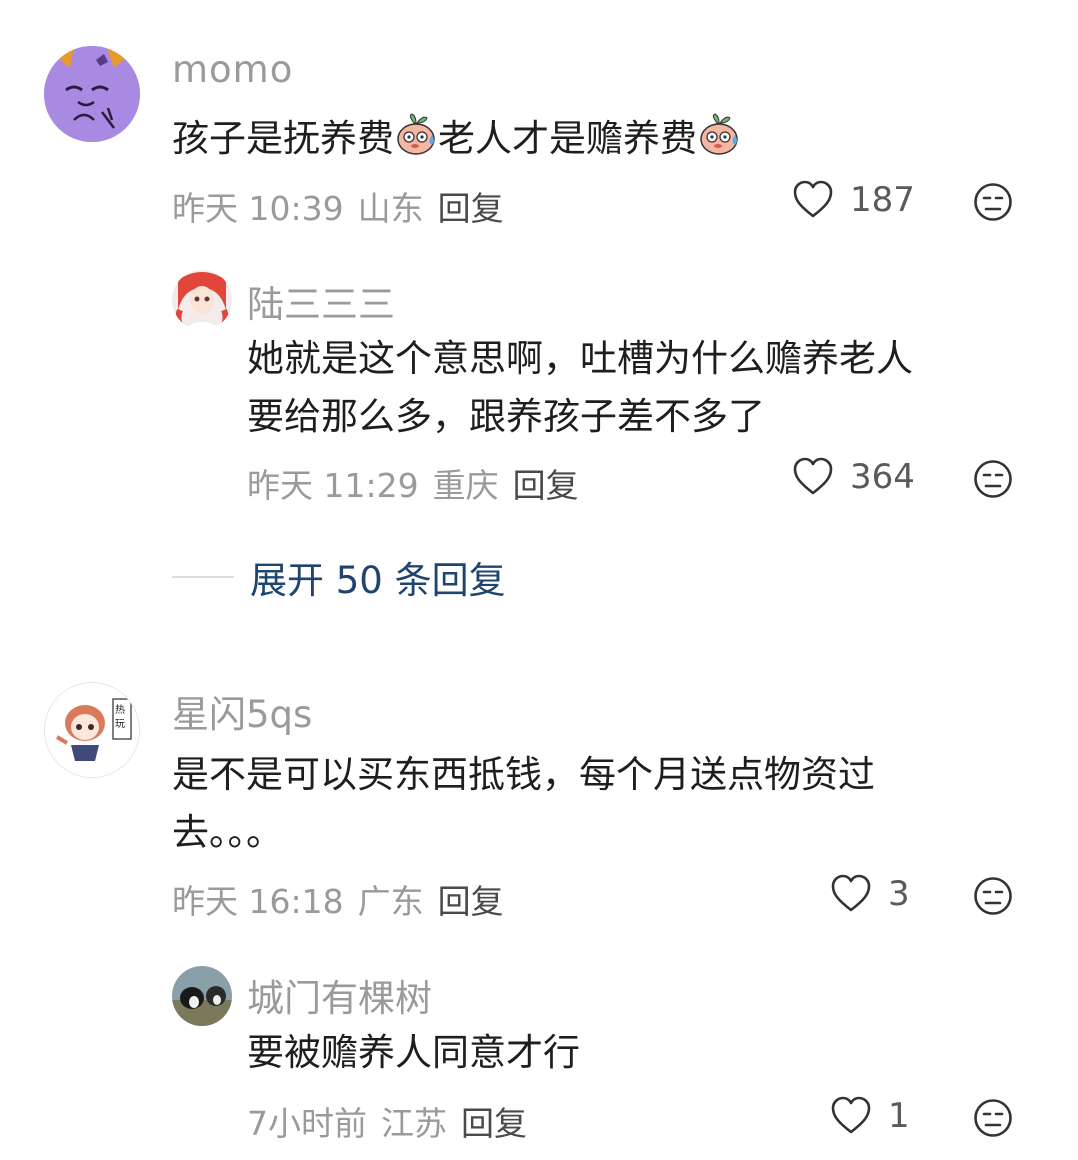 The width and height of the screenshot is (1078, 1160). I want to click on comment-time: 7小时前, so click(307, 1123).